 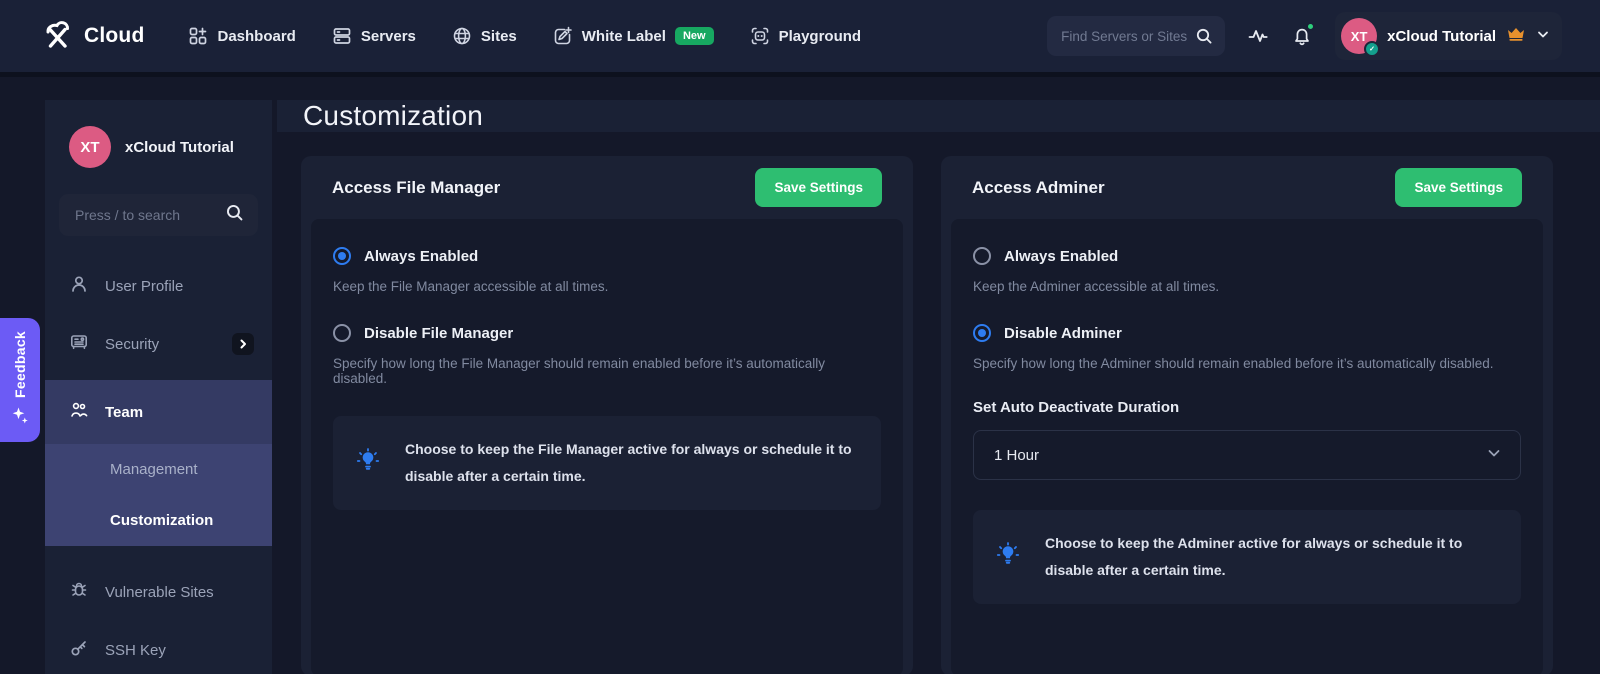 I want to click on sidebar-item-security: Security, so click(x=158, y=344).